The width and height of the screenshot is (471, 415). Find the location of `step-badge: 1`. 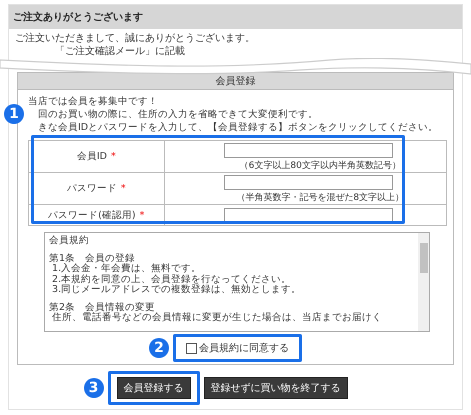

step-badge: 1 is located at coordinates (14, 114).